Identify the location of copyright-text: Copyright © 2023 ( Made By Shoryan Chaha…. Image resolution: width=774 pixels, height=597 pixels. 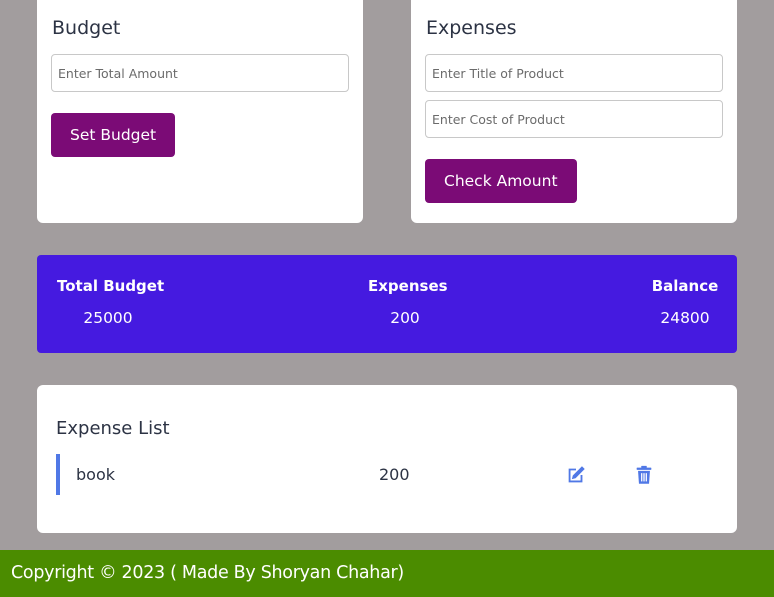
(207, 573).